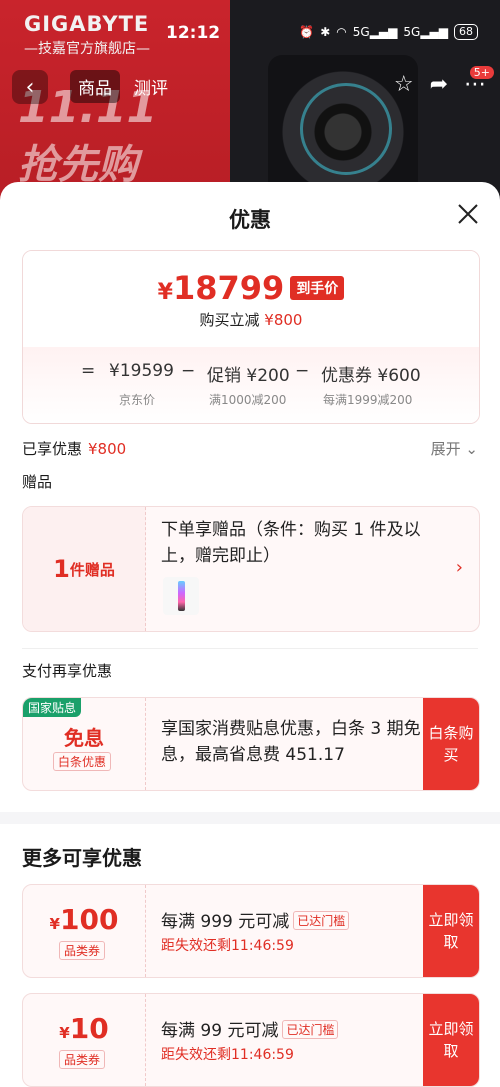  I want to click on battery-icon: 68, so click(466, 32).